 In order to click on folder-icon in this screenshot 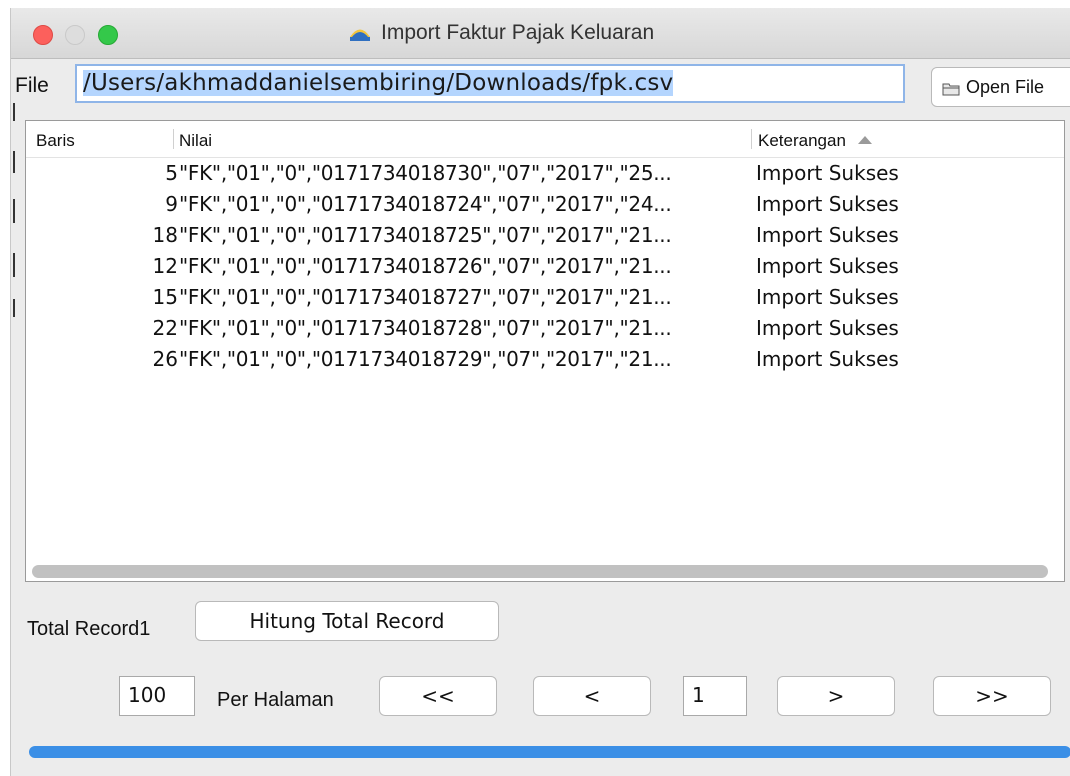, I will do `click(951, 88)`.